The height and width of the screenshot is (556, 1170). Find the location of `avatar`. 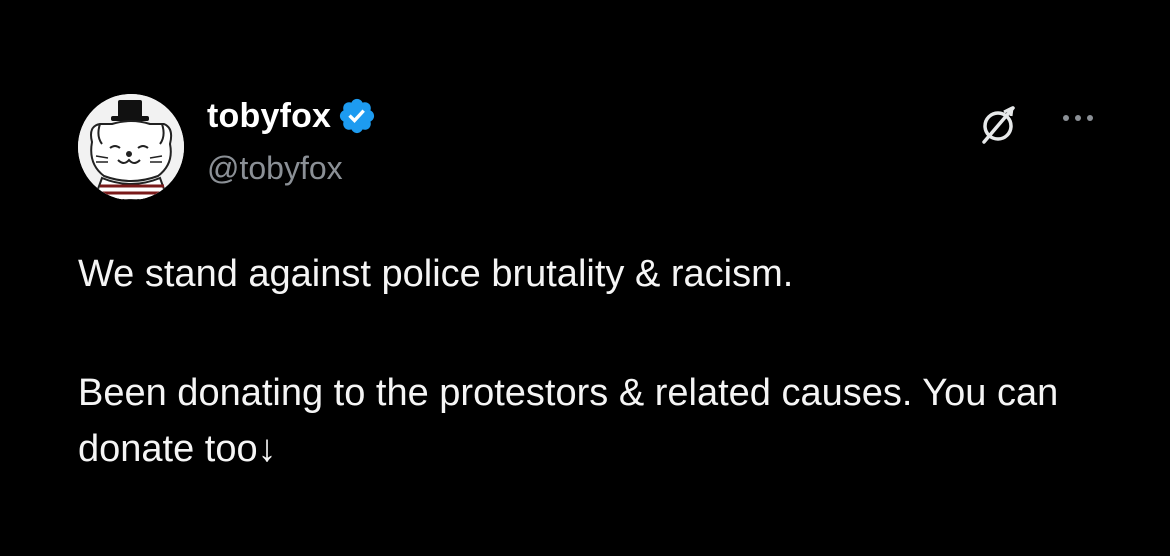

avatar is located at coordinates (131, 147).